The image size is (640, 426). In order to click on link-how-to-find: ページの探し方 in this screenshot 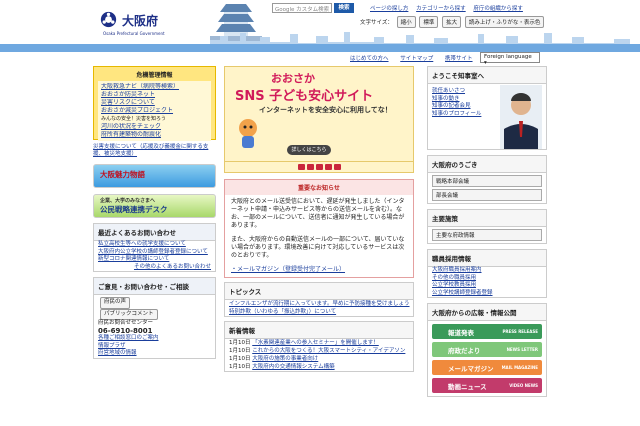, I will do `click(389, 9)`.